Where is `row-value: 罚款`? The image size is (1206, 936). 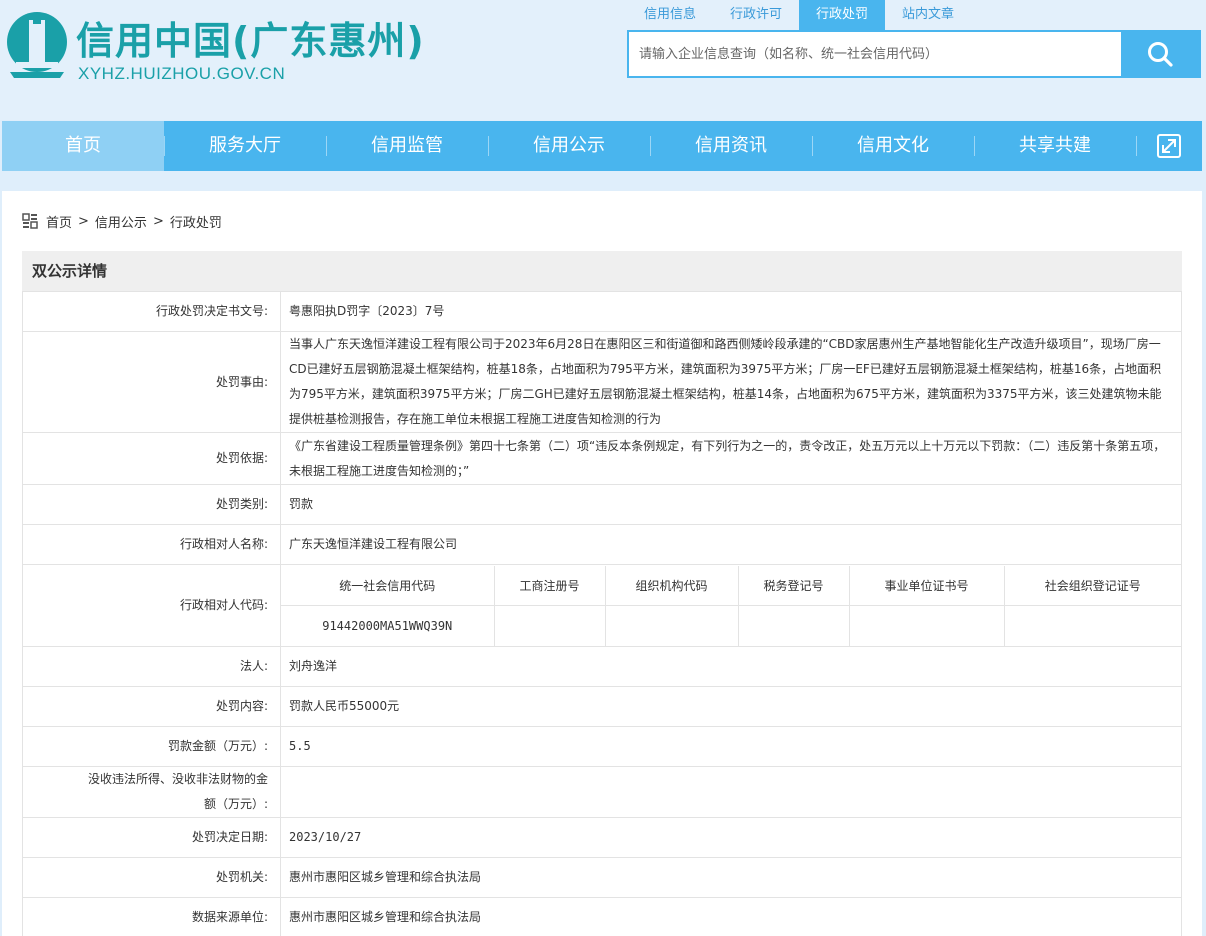 row-value: 罚款 is located at coordinates (731, 504).